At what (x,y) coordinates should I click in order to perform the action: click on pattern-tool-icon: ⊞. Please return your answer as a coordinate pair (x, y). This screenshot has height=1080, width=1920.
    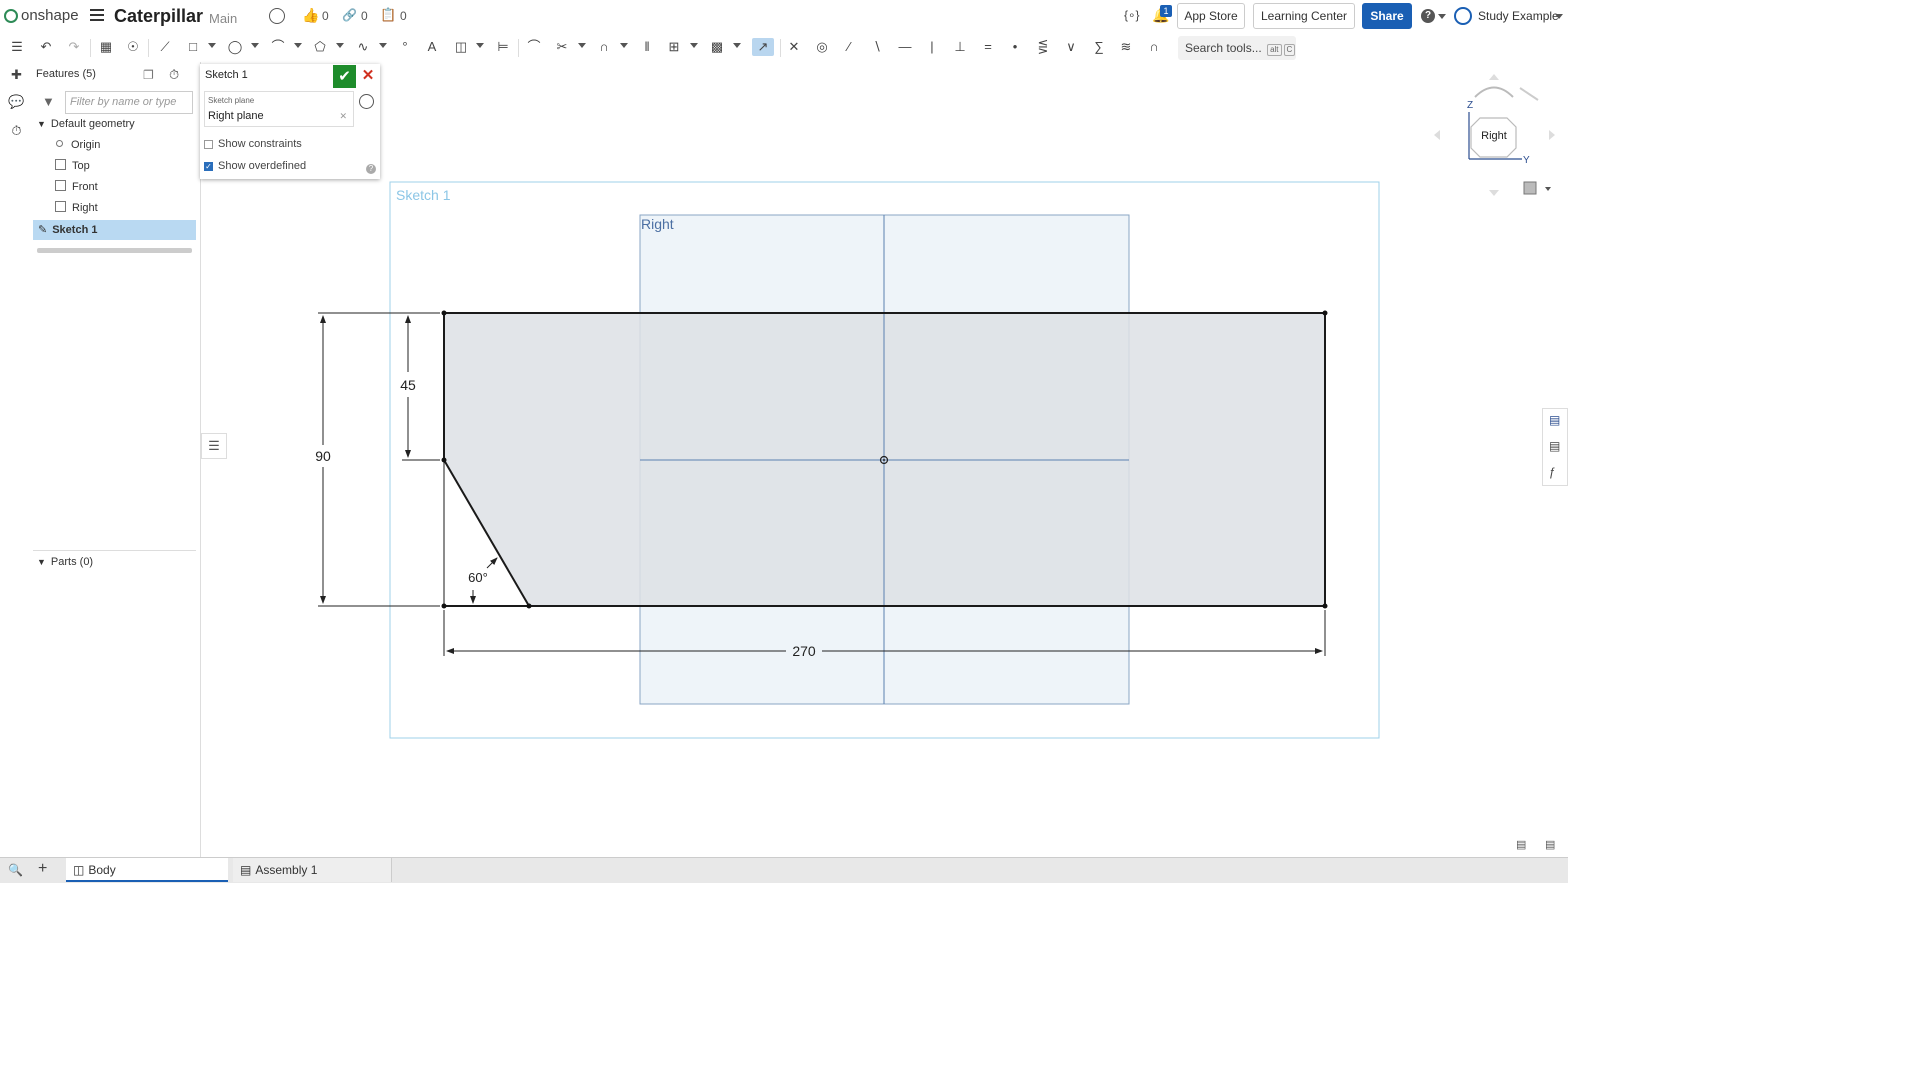
    Looking at the image, I should click on (674, 47).